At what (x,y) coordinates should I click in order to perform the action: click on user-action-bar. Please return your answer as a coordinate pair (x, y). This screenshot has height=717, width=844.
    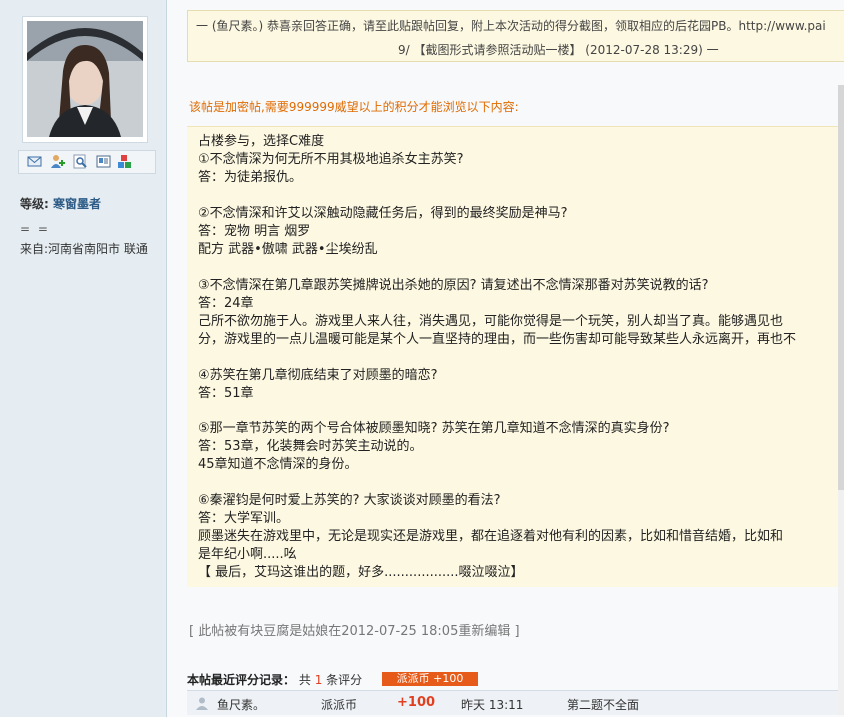
    Looking at the image, I should click on (87, 162).